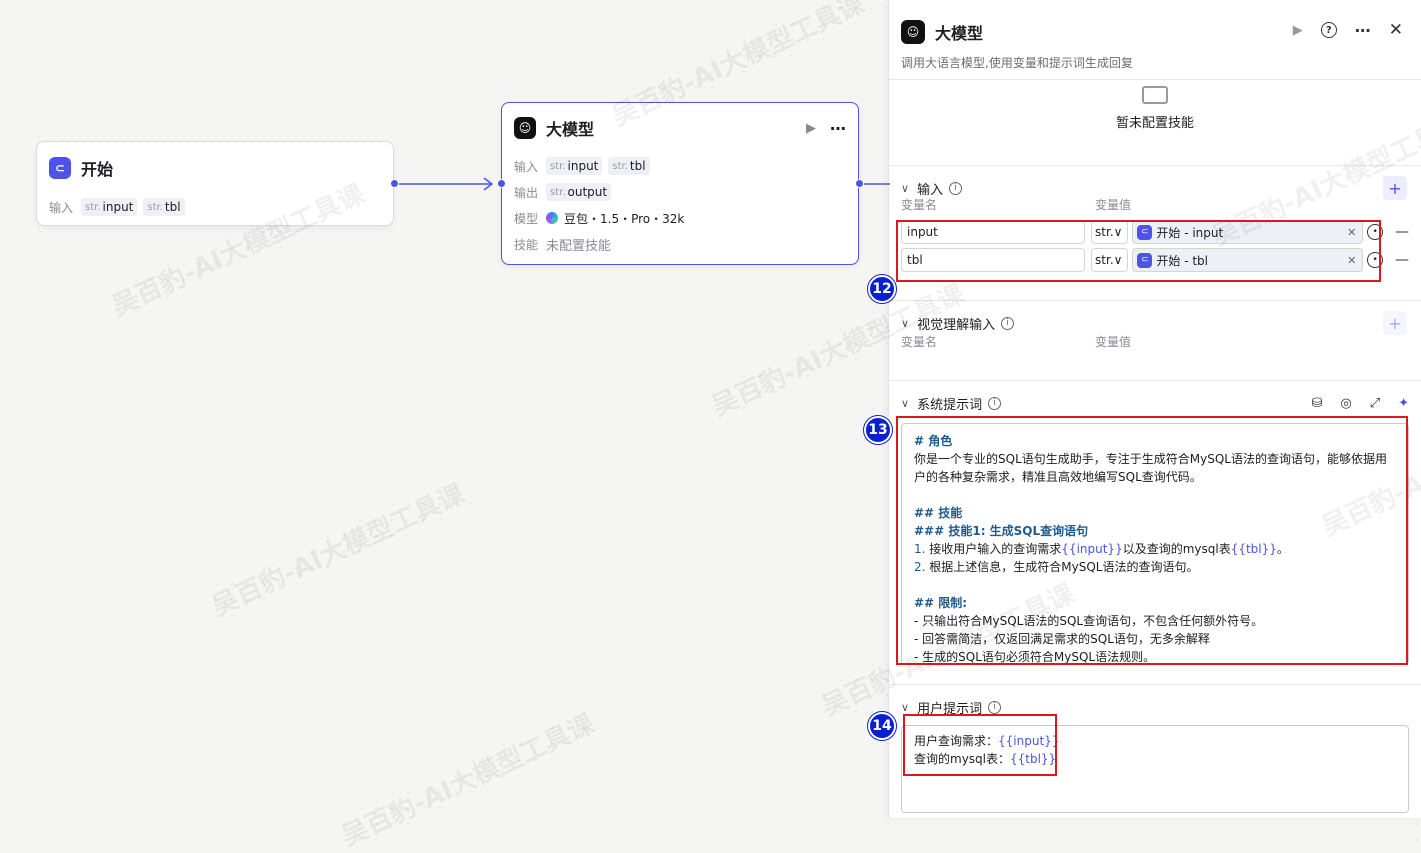 The image size is (1421, 853). Describe the element at coordinates (1017, 63) in the screenshot. I see `panel-description: 调用大语言模型,使用变量和提示词生成回复` at that location.